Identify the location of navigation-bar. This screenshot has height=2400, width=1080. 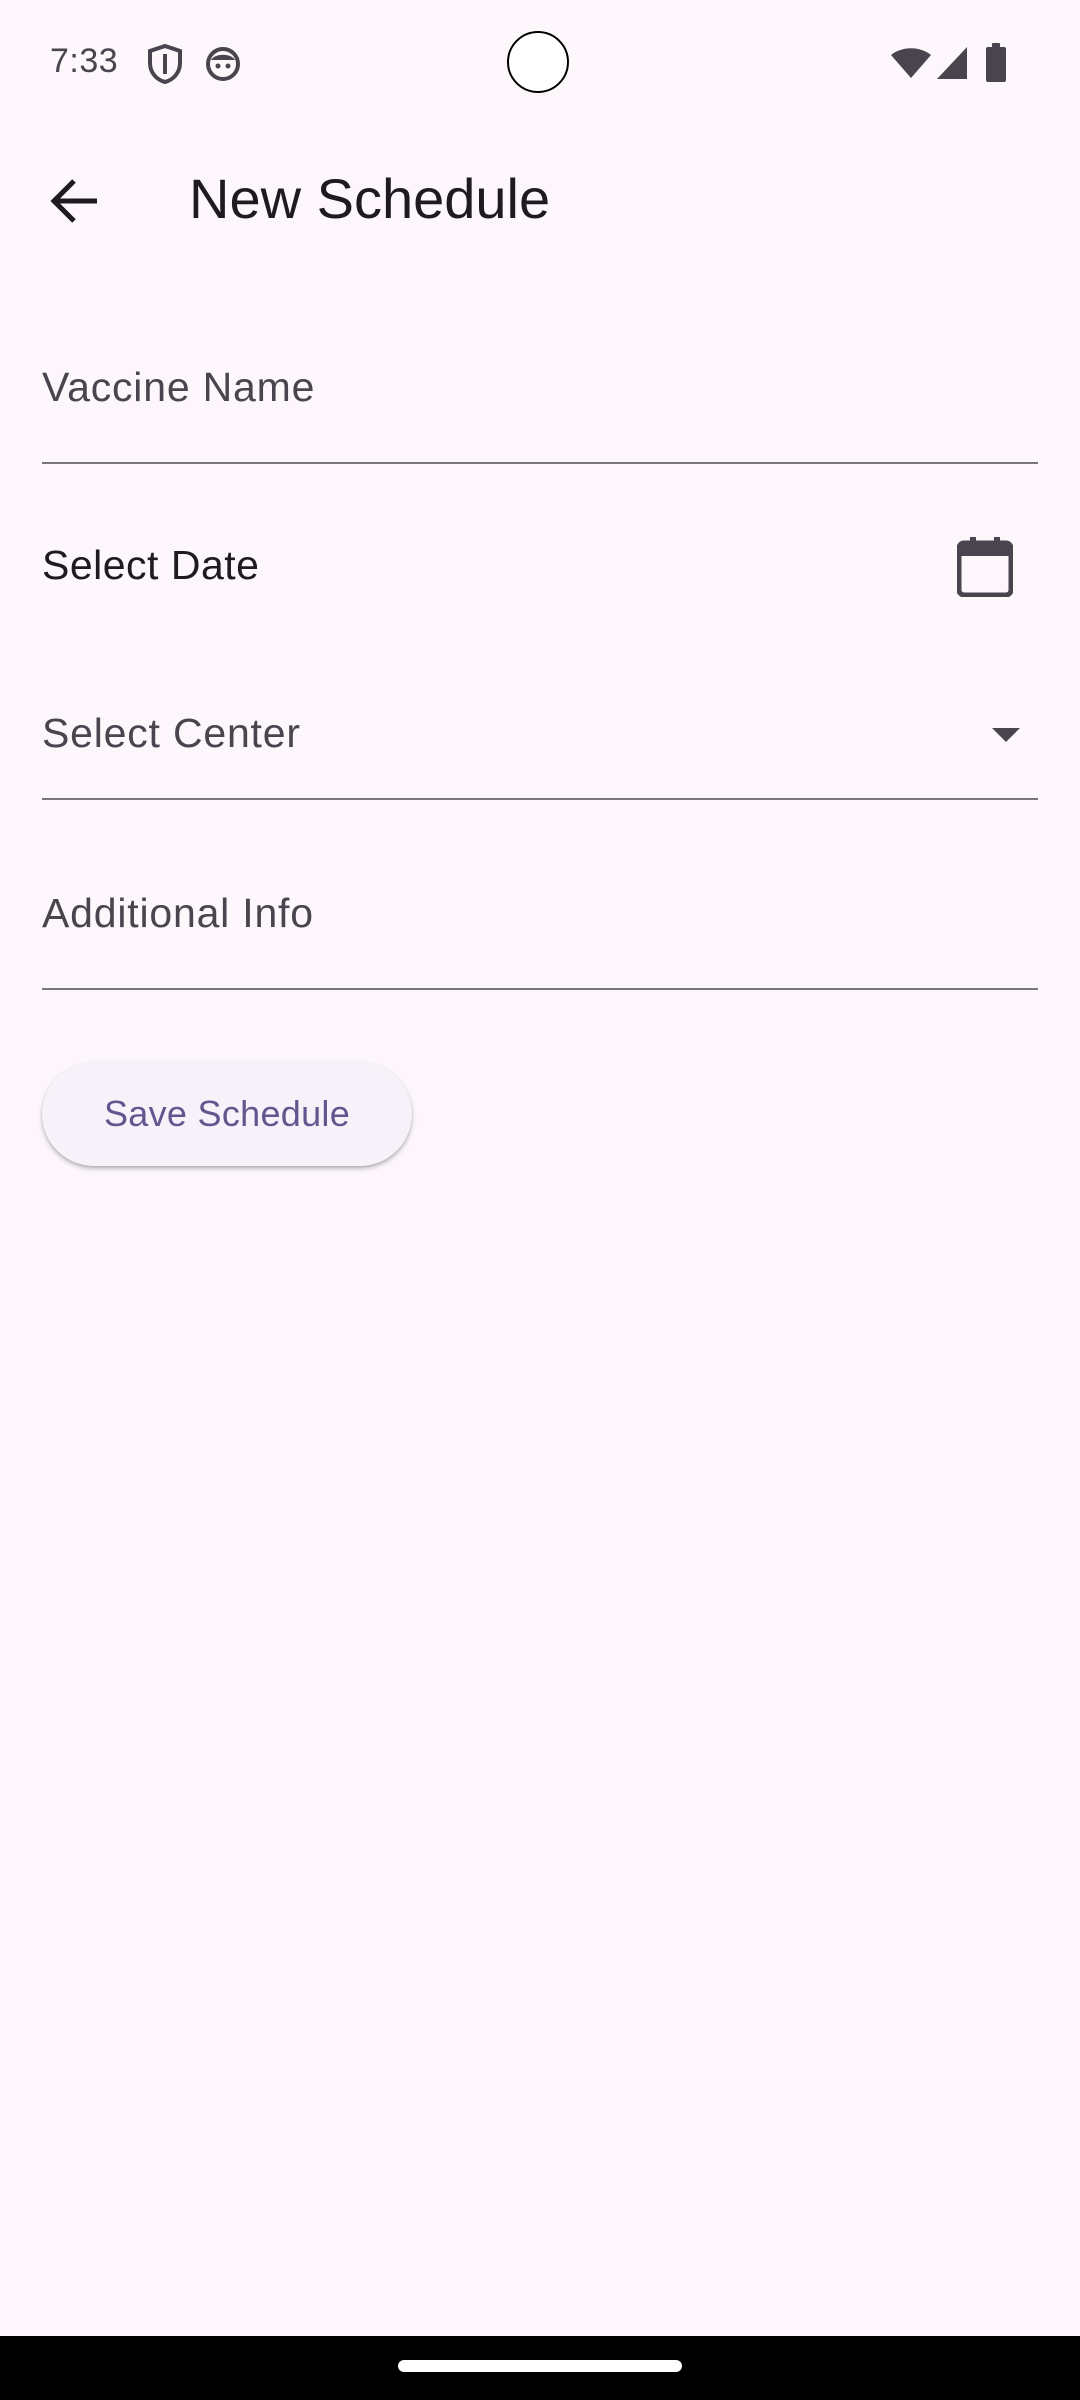
(540, 2368).